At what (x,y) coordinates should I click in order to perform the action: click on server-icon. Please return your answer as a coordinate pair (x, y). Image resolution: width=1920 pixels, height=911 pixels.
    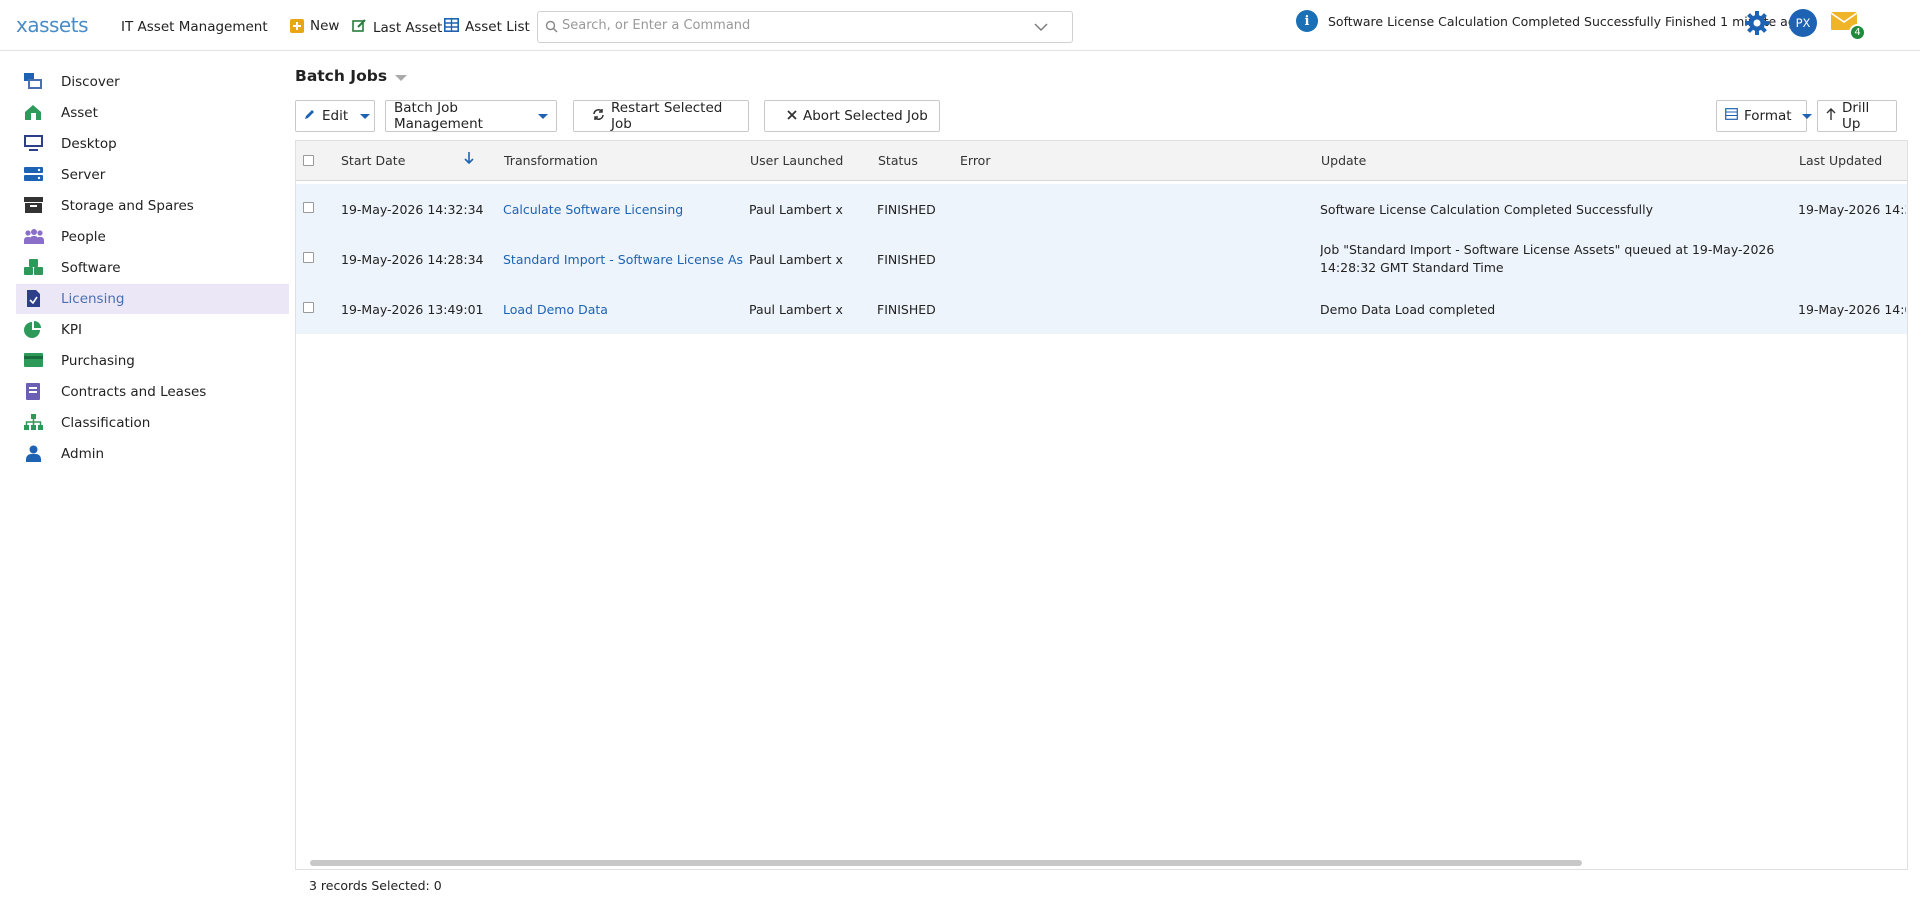
    Looking at the image, I should click on (33, 174).